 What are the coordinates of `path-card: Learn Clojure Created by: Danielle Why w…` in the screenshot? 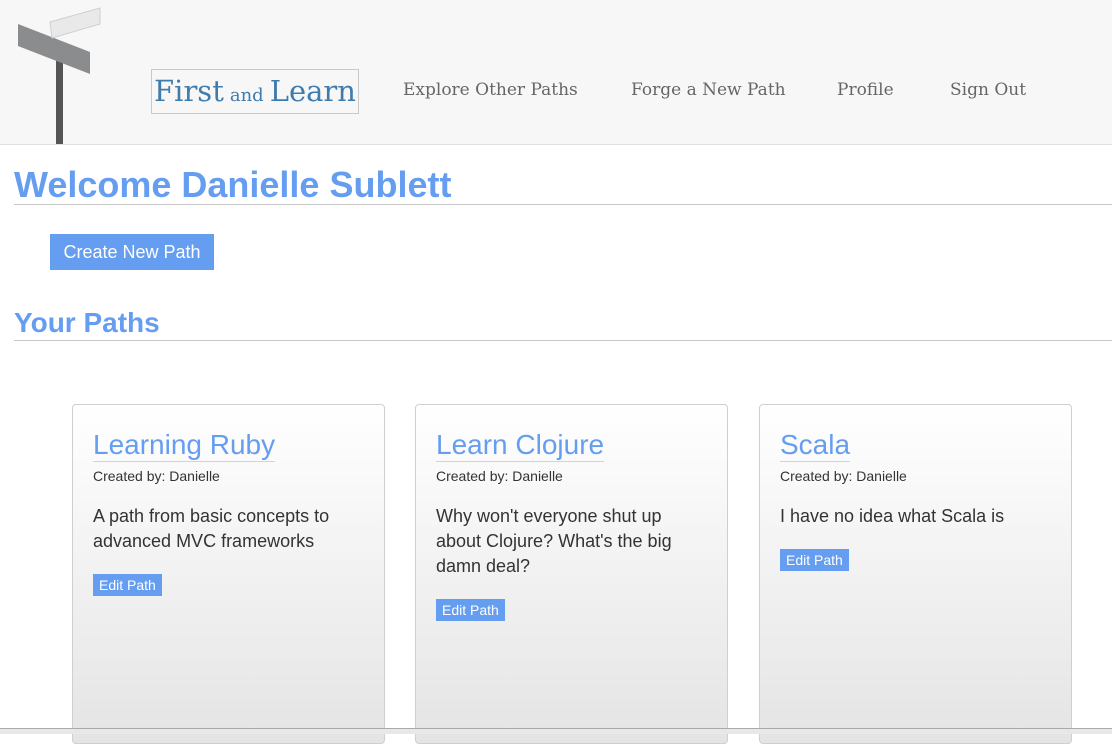 It's located at (571, 574).